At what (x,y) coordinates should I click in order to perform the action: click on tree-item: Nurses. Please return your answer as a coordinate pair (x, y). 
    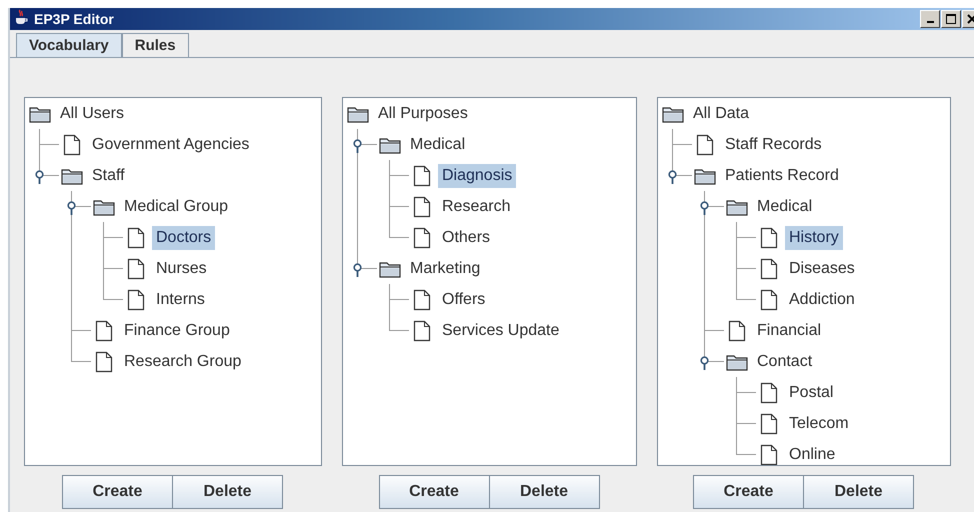
    Looking at the image, I should click on (181, 268).